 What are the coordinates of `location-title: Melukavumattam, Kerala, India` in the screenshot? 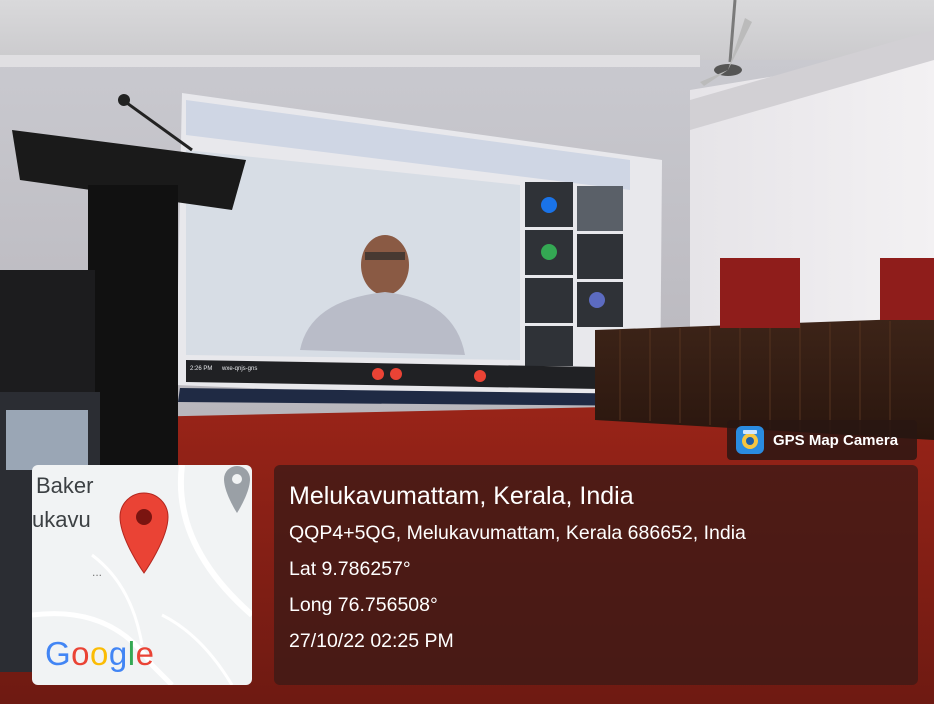 It's located at (461, 496).